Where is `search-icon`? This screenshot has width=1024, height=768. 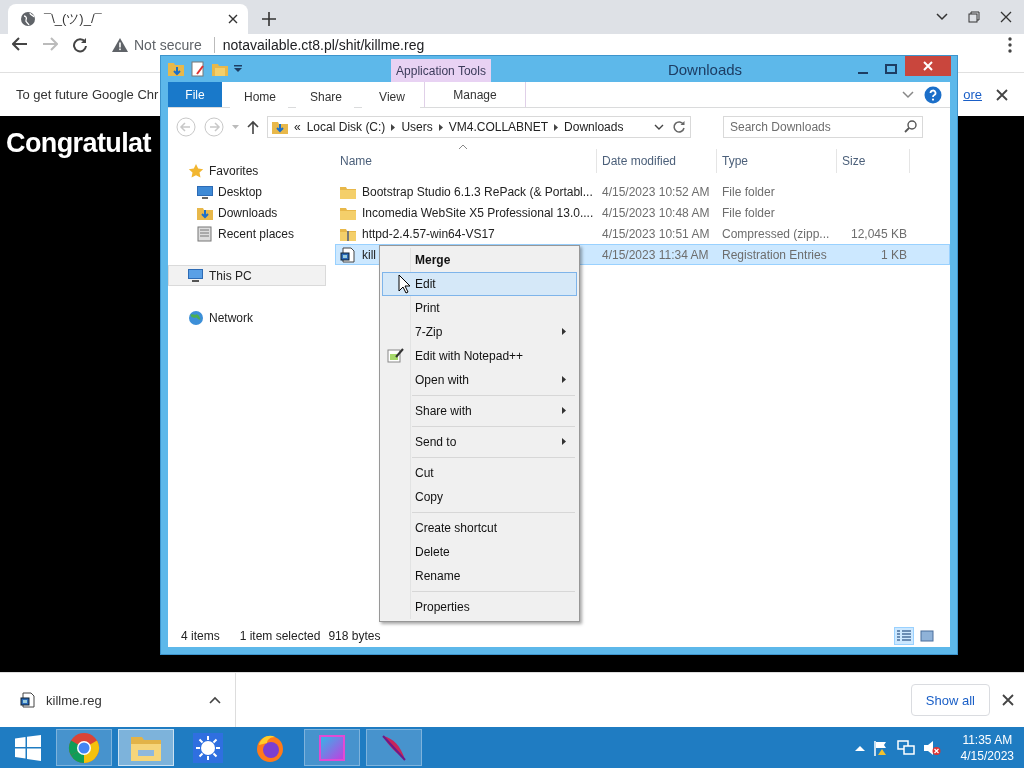
search-icon is located at coordinates (910, 126).